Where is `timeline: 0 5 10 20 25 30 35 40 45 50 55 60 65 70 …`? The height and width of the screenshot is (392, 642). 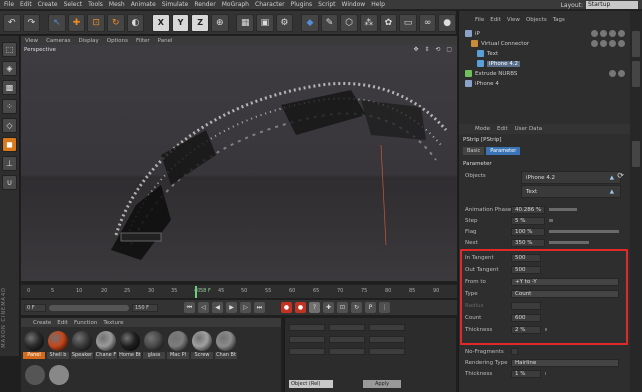 timeline: 0 5 10 20 25 30 35 40 45 50 55 60 65 70 … is located at coordinates (239, 291).